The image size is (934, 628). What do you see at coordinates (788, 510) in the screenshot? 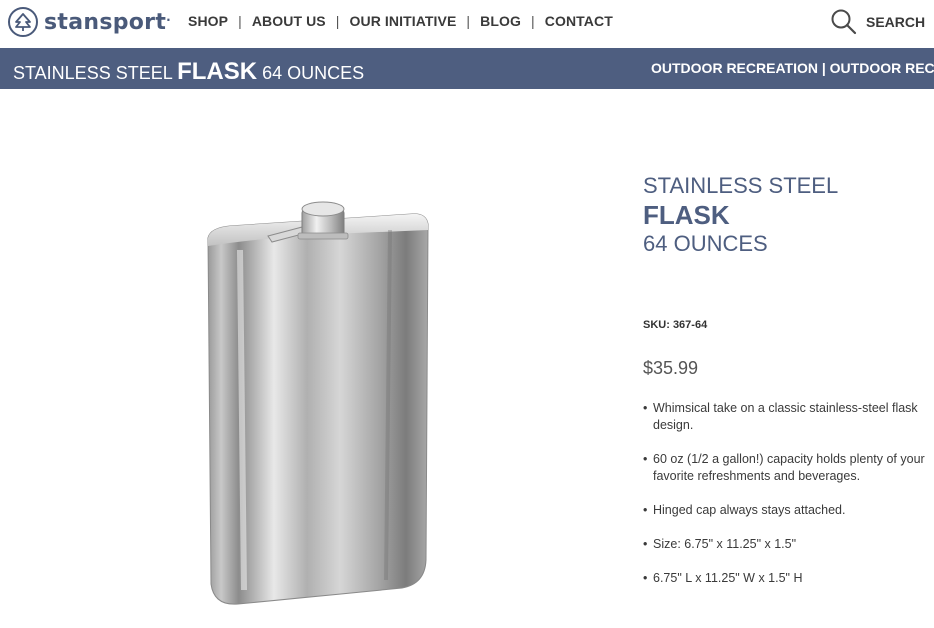
I see `feature-item: Hinged cap always stays attached.` at bounding box center [788, 510].